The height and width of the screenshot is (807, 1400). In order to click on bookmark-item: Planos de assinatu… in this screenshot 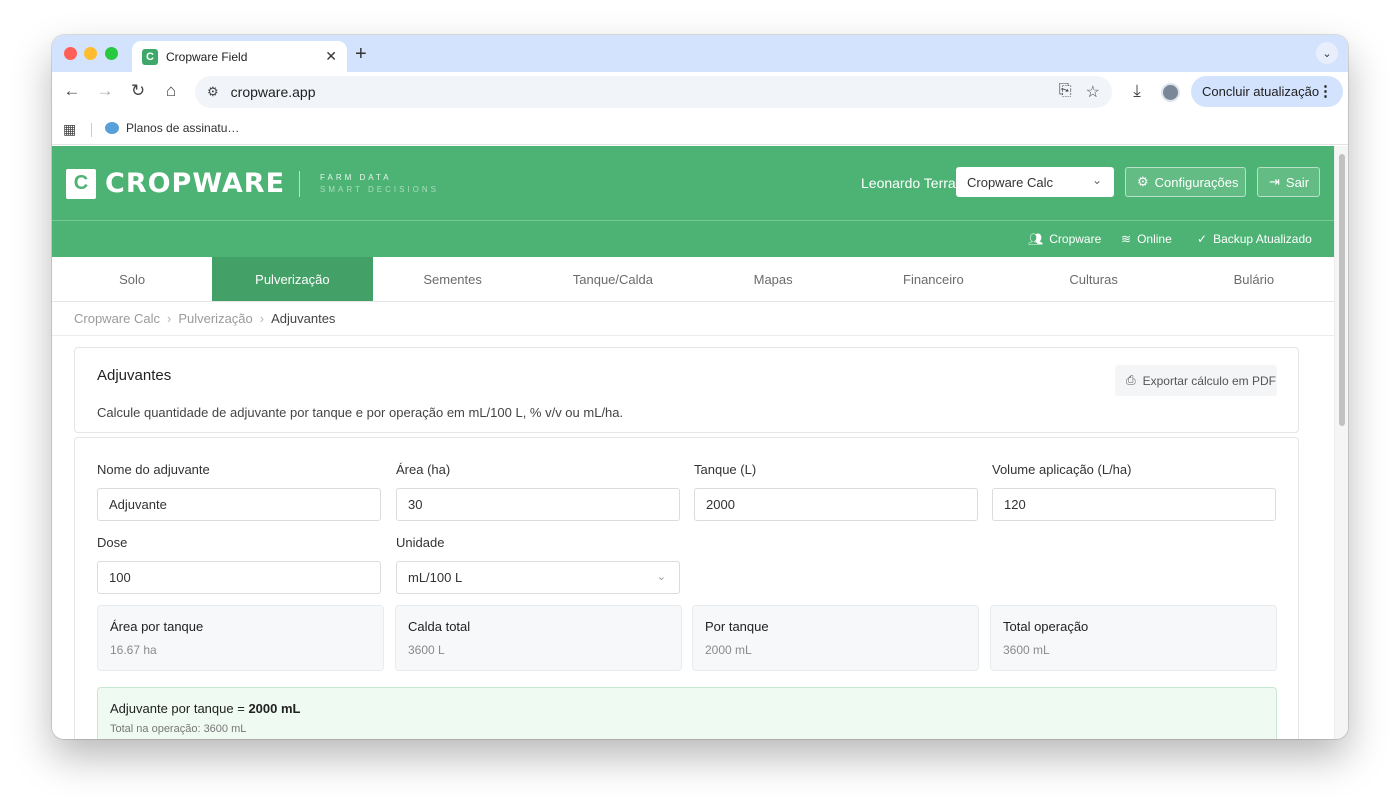, I will do `click(172, 128)`.